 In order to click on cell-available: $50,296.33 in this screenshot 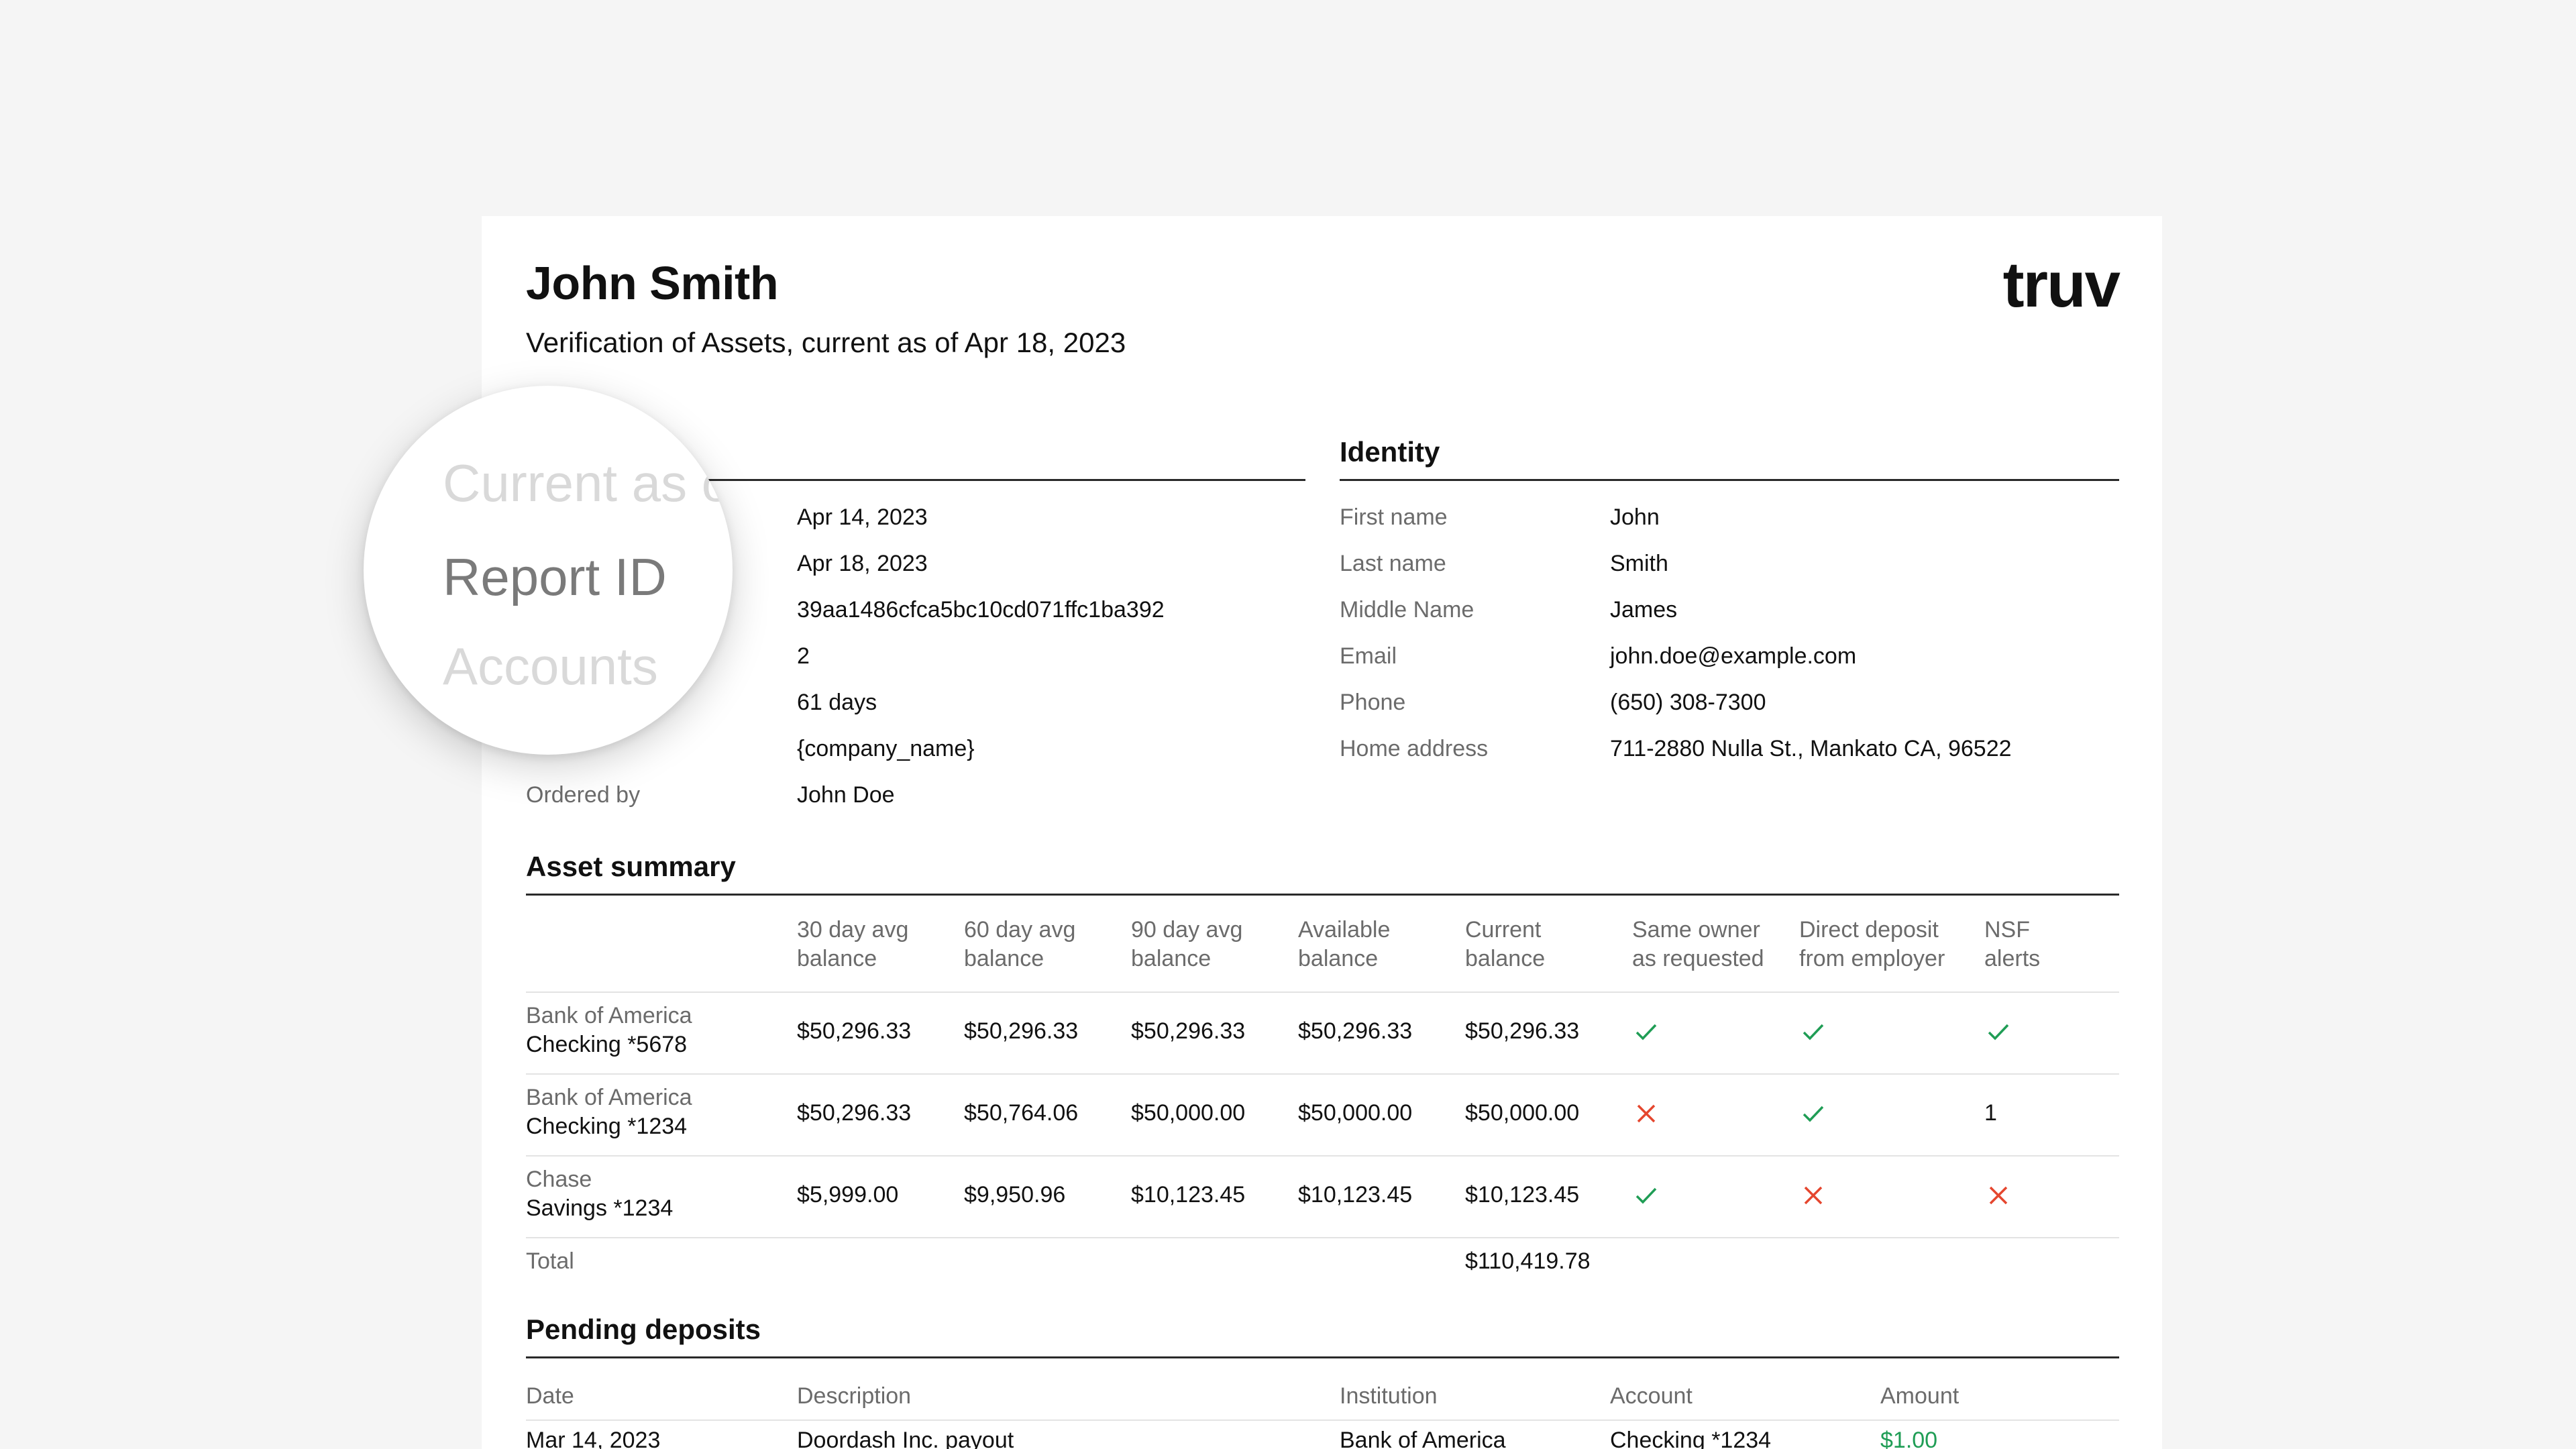, I will do `click(1355, 1031)`.